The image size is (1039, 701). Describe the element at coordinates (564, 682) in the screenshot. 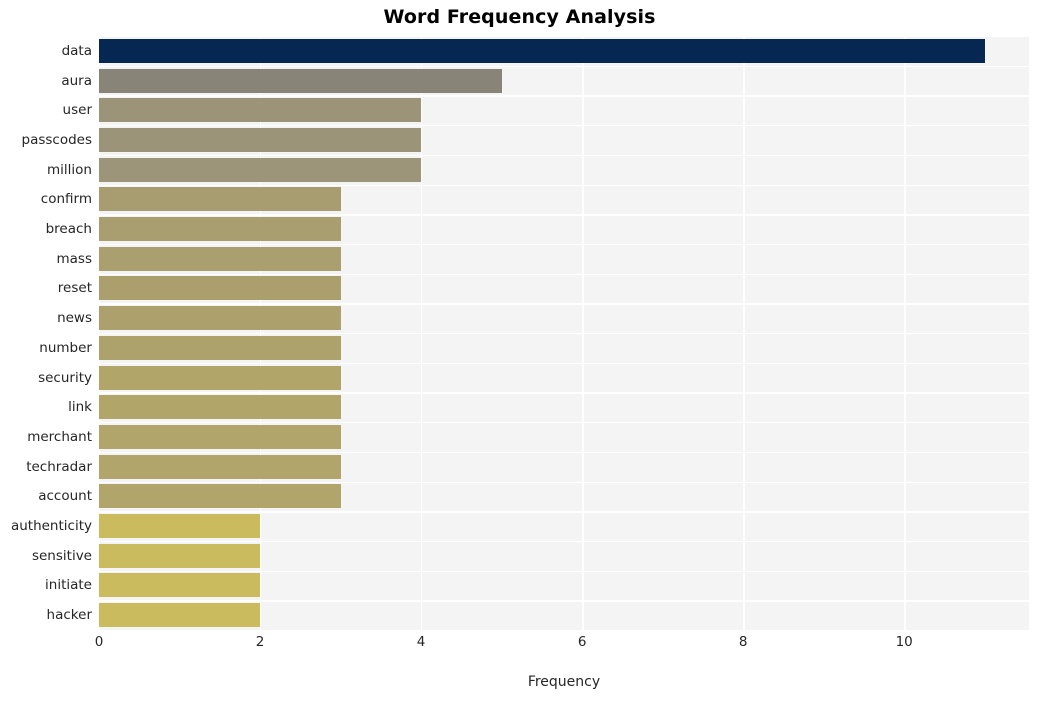

I see `x-axis-title: Frequency` at that location.